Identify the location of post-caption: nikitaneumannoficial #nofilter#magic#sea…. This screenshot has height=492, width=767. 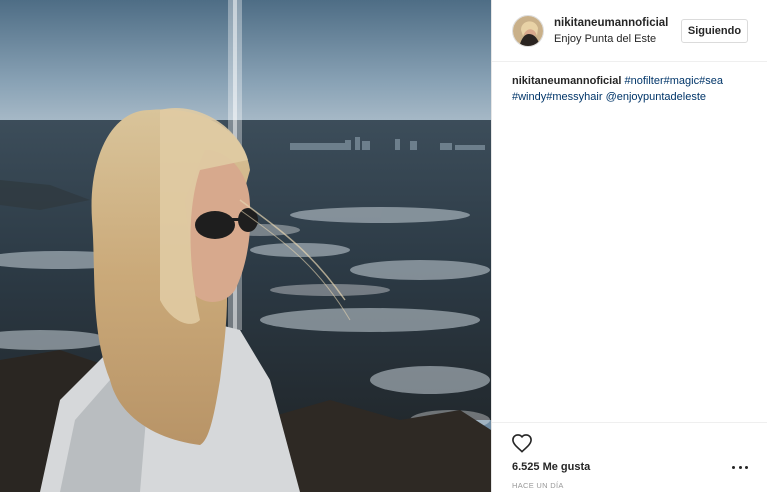
(632, 89).